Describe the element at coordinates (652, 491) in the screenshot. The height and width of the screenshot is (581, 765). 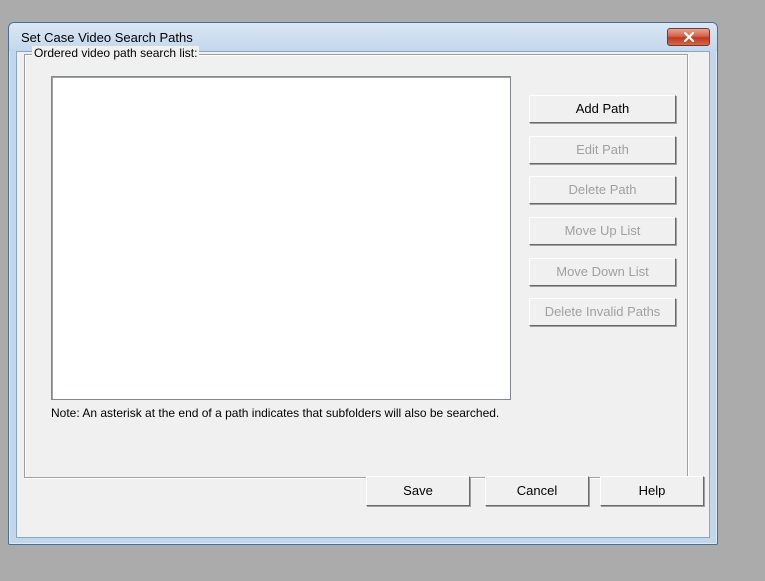
I see `help-button: Help` at that location.